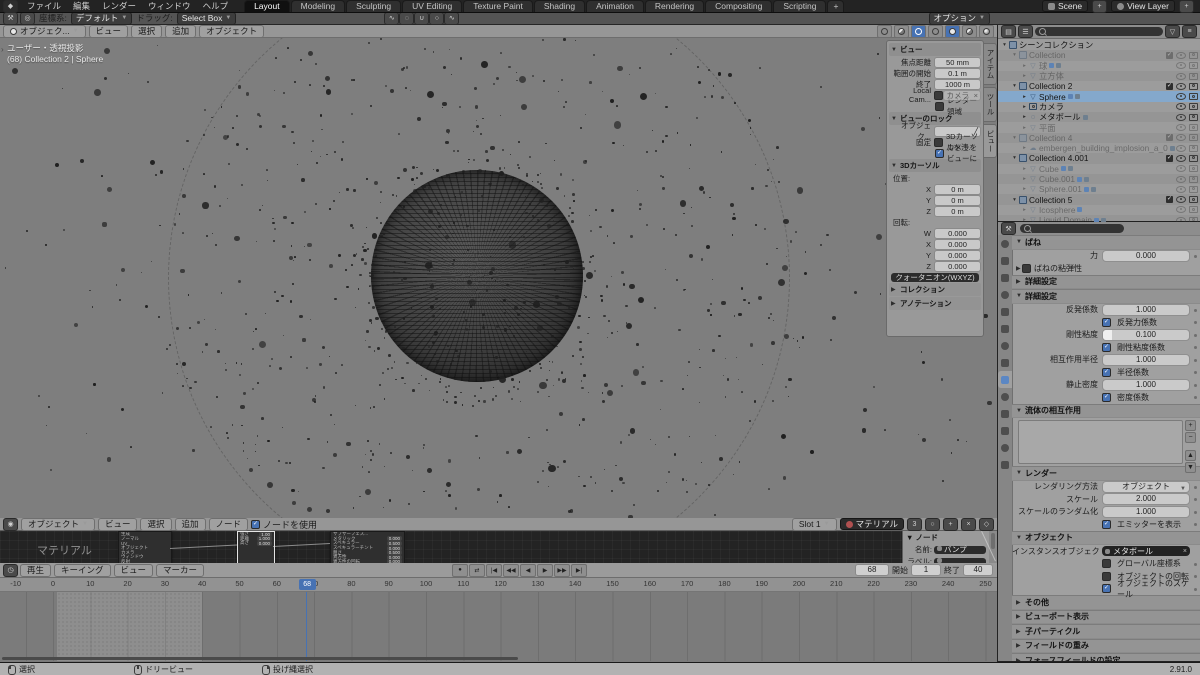  Describe the element at coordinates (133, 570) in the screenshot. I see `timeline-menu-ビュー: ビュー` at that location.